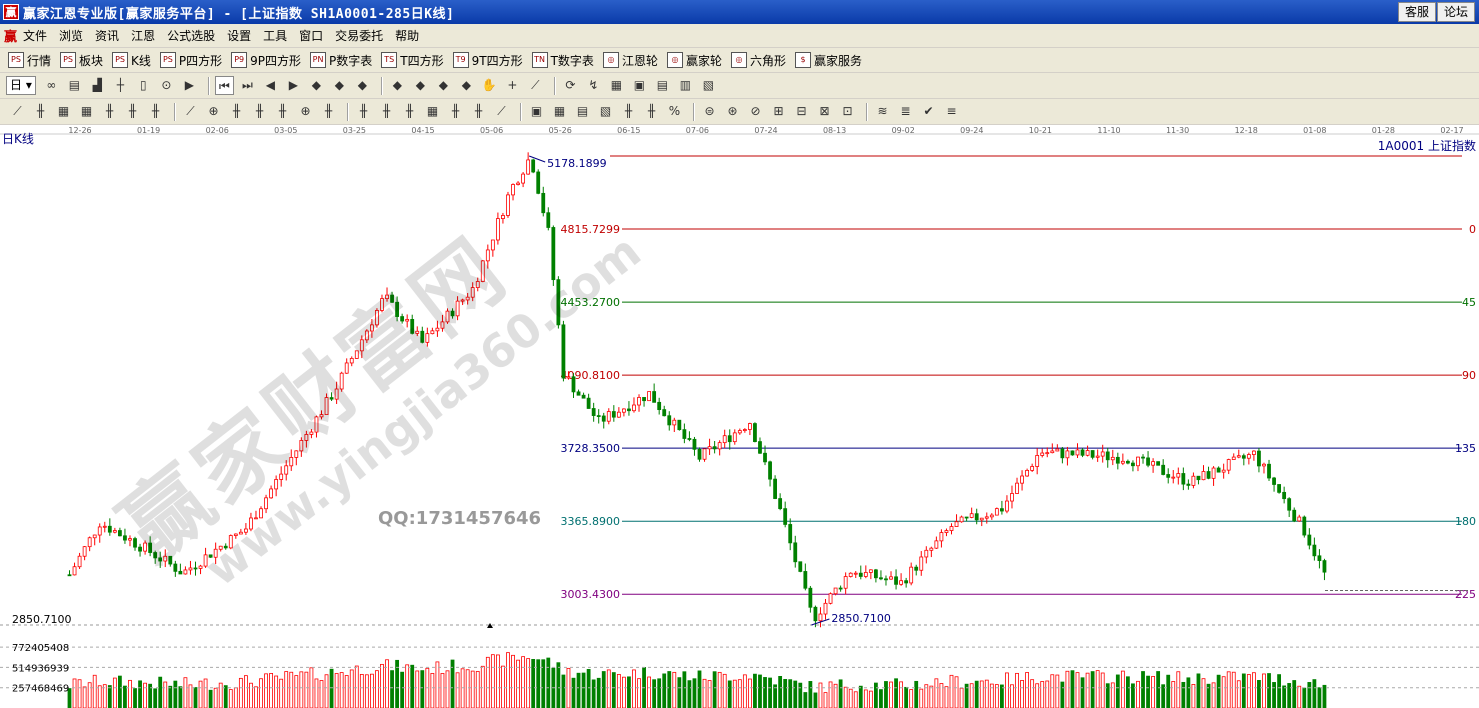 This screenshot has height=708, width=1479. I want to click on toolbar-item-2: PS K线, so click(131, 60).